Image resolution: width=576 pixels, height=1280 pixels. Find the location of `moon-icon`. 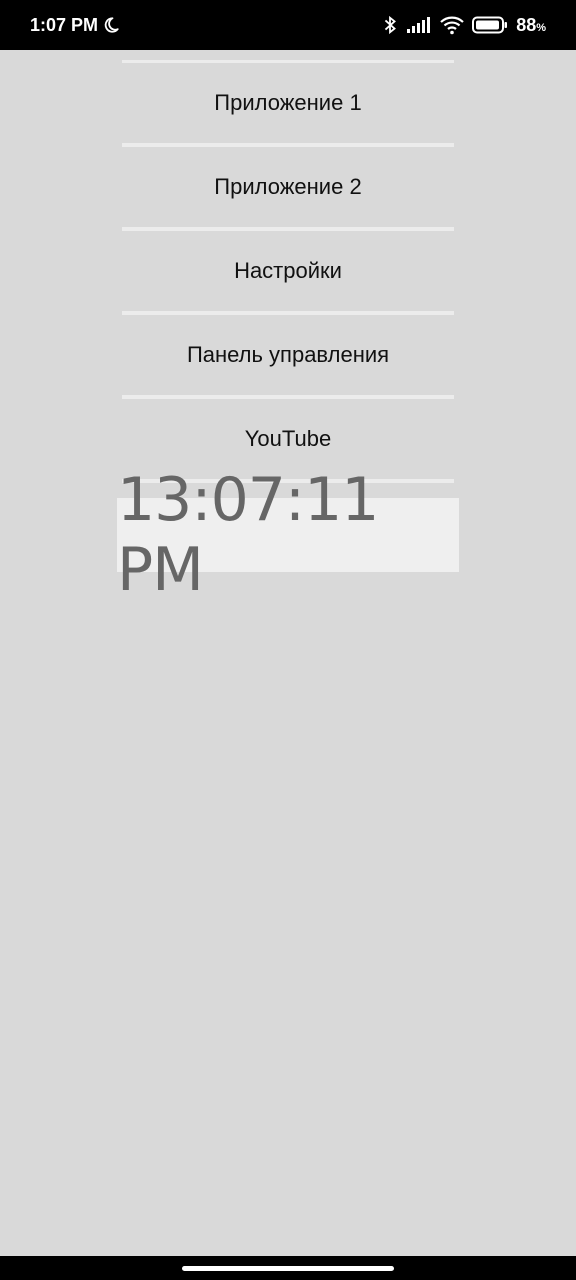

moon-icon is located at coordinates (111, 25).